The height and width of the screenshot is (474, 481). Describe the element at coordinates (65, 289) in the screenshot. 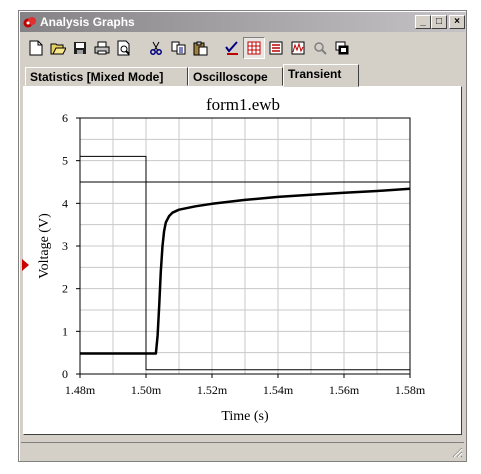

I see `y-tick-label: 2` at that location.